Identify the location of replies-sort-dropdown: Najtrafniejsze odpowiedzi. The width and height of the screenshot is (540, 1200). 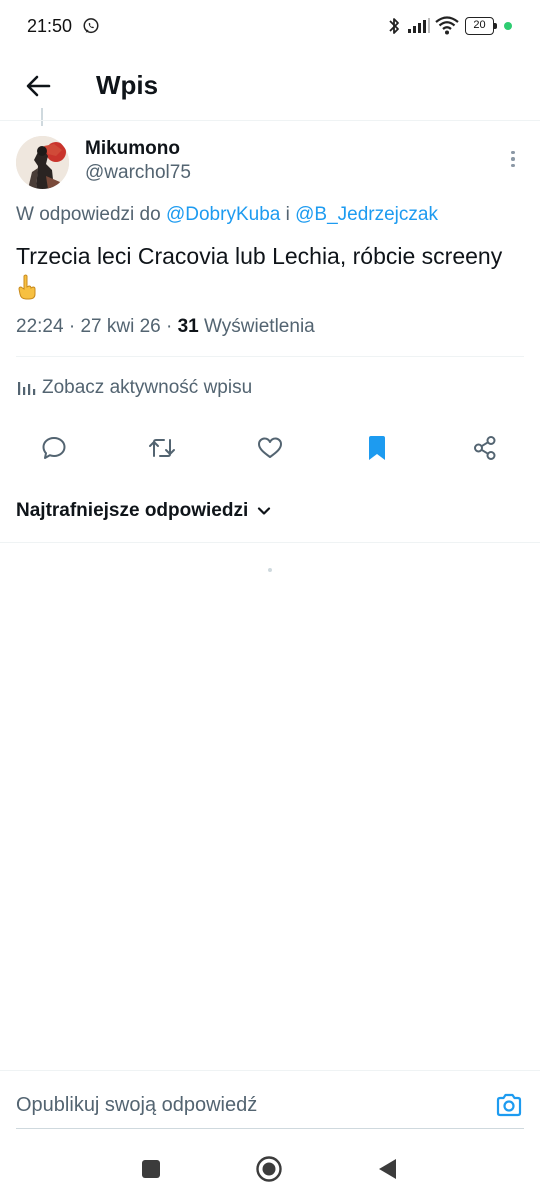
(144, 511).